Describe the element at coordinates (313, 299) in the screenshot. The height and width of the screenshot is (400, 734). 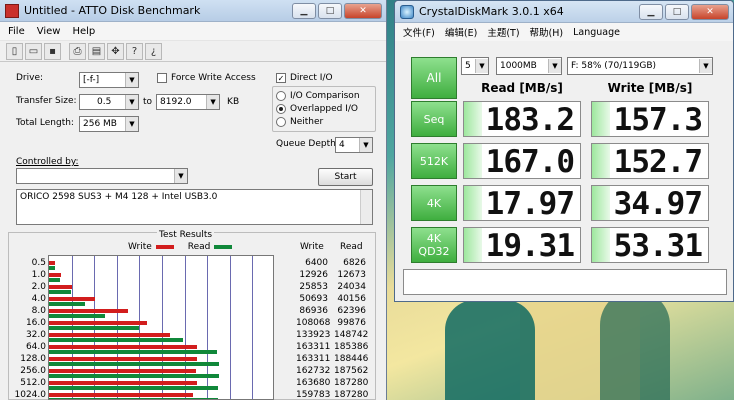
I see `write-value: 50693` at that location.